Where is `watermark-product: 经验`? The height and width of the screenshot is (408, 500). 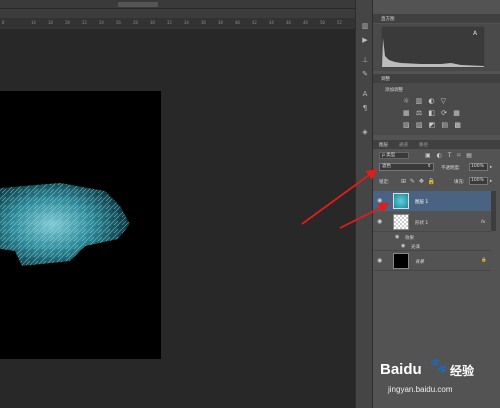 watermark-product: 经验 is located at coordinates (462, 371).